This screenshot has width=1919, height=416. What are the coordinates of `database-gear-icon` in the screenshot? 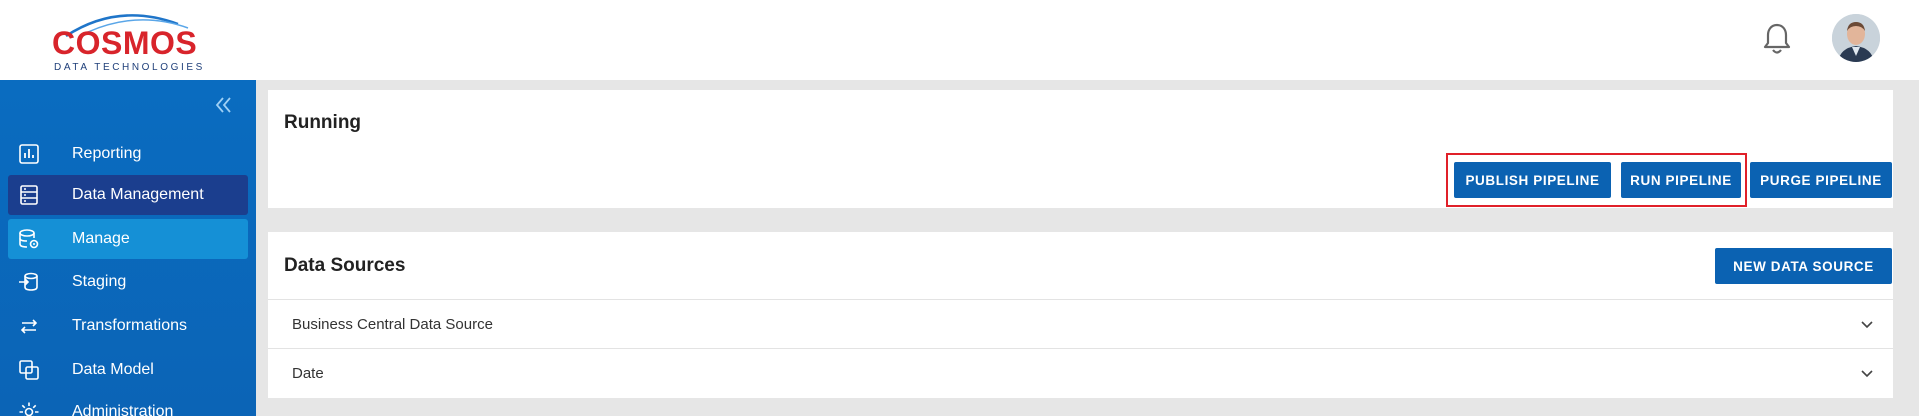 It's located at (29, 239).